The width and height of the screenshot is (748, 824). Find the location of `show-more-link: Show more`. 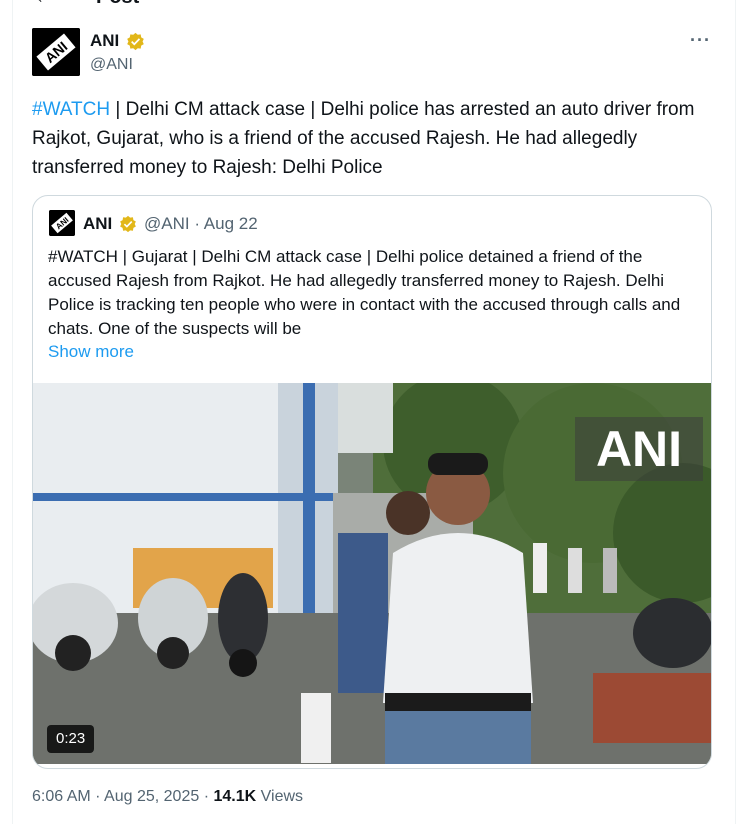

show-more-link: Show more is located at coordinates (91, 352).